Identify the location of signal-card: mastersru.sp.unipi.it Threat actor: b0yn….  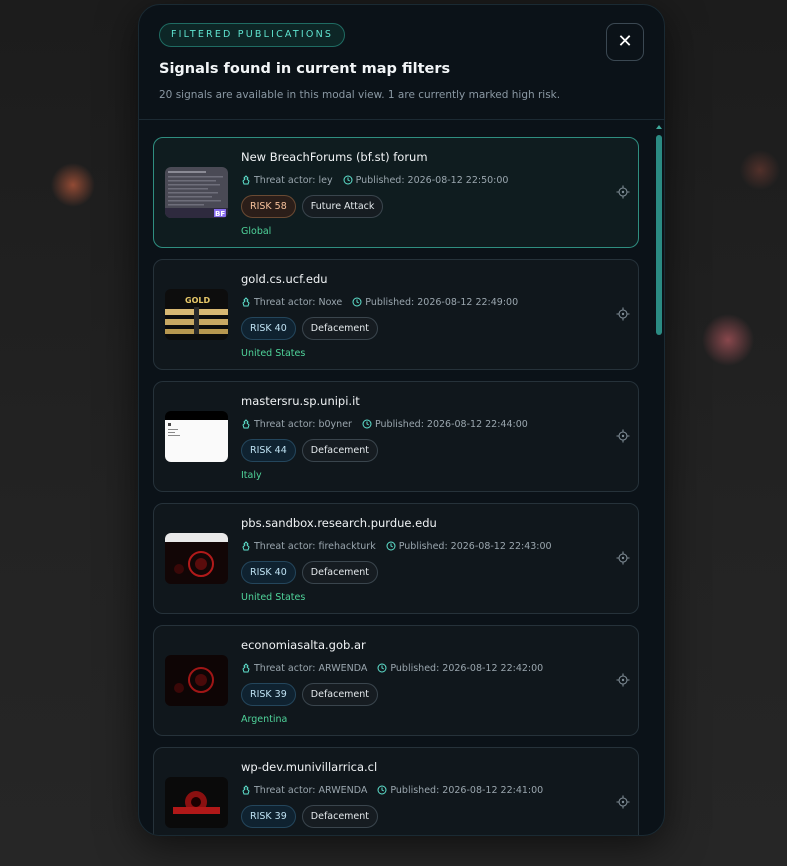
(396, 436).